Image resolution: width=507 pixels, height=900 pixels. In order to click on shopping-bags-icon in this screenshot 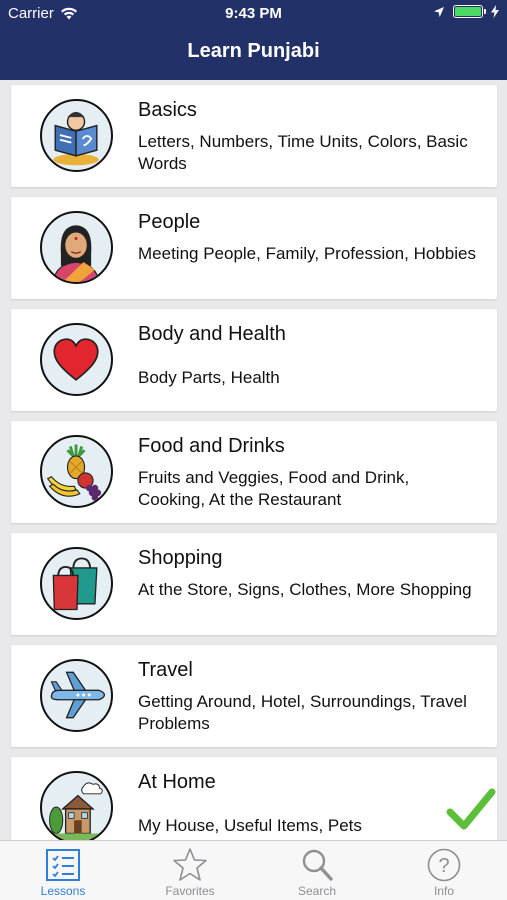, I will do `click(76, 583)`.